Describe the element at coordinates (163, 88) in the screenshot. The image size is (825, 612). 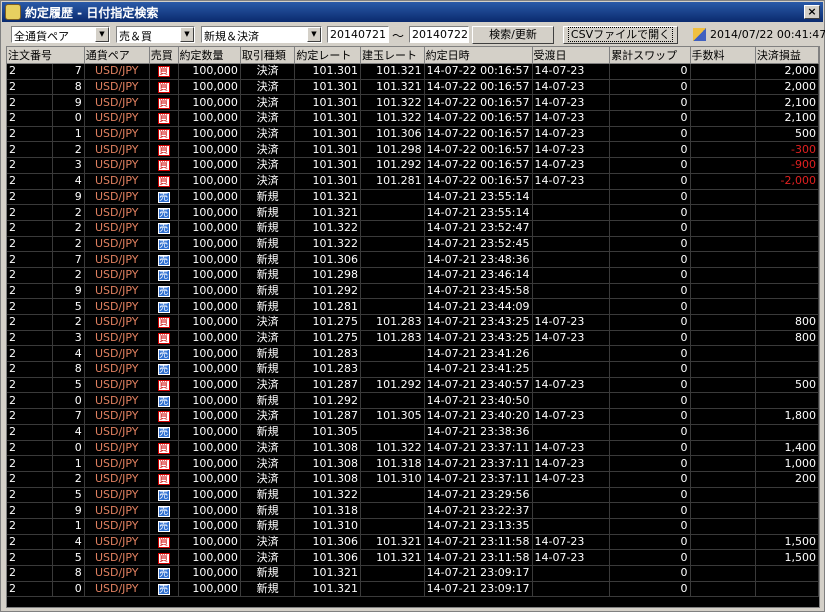
I see `buy-badge: 買` at that location.